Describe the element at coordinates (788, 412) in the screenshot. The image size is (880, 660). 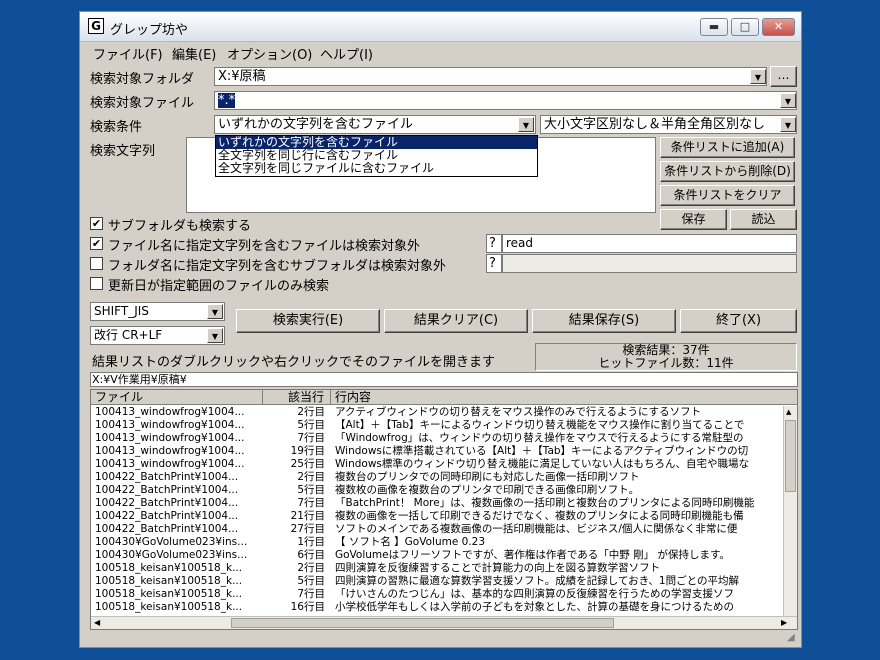
I see `scroll-up-icon: ▲` at that location.